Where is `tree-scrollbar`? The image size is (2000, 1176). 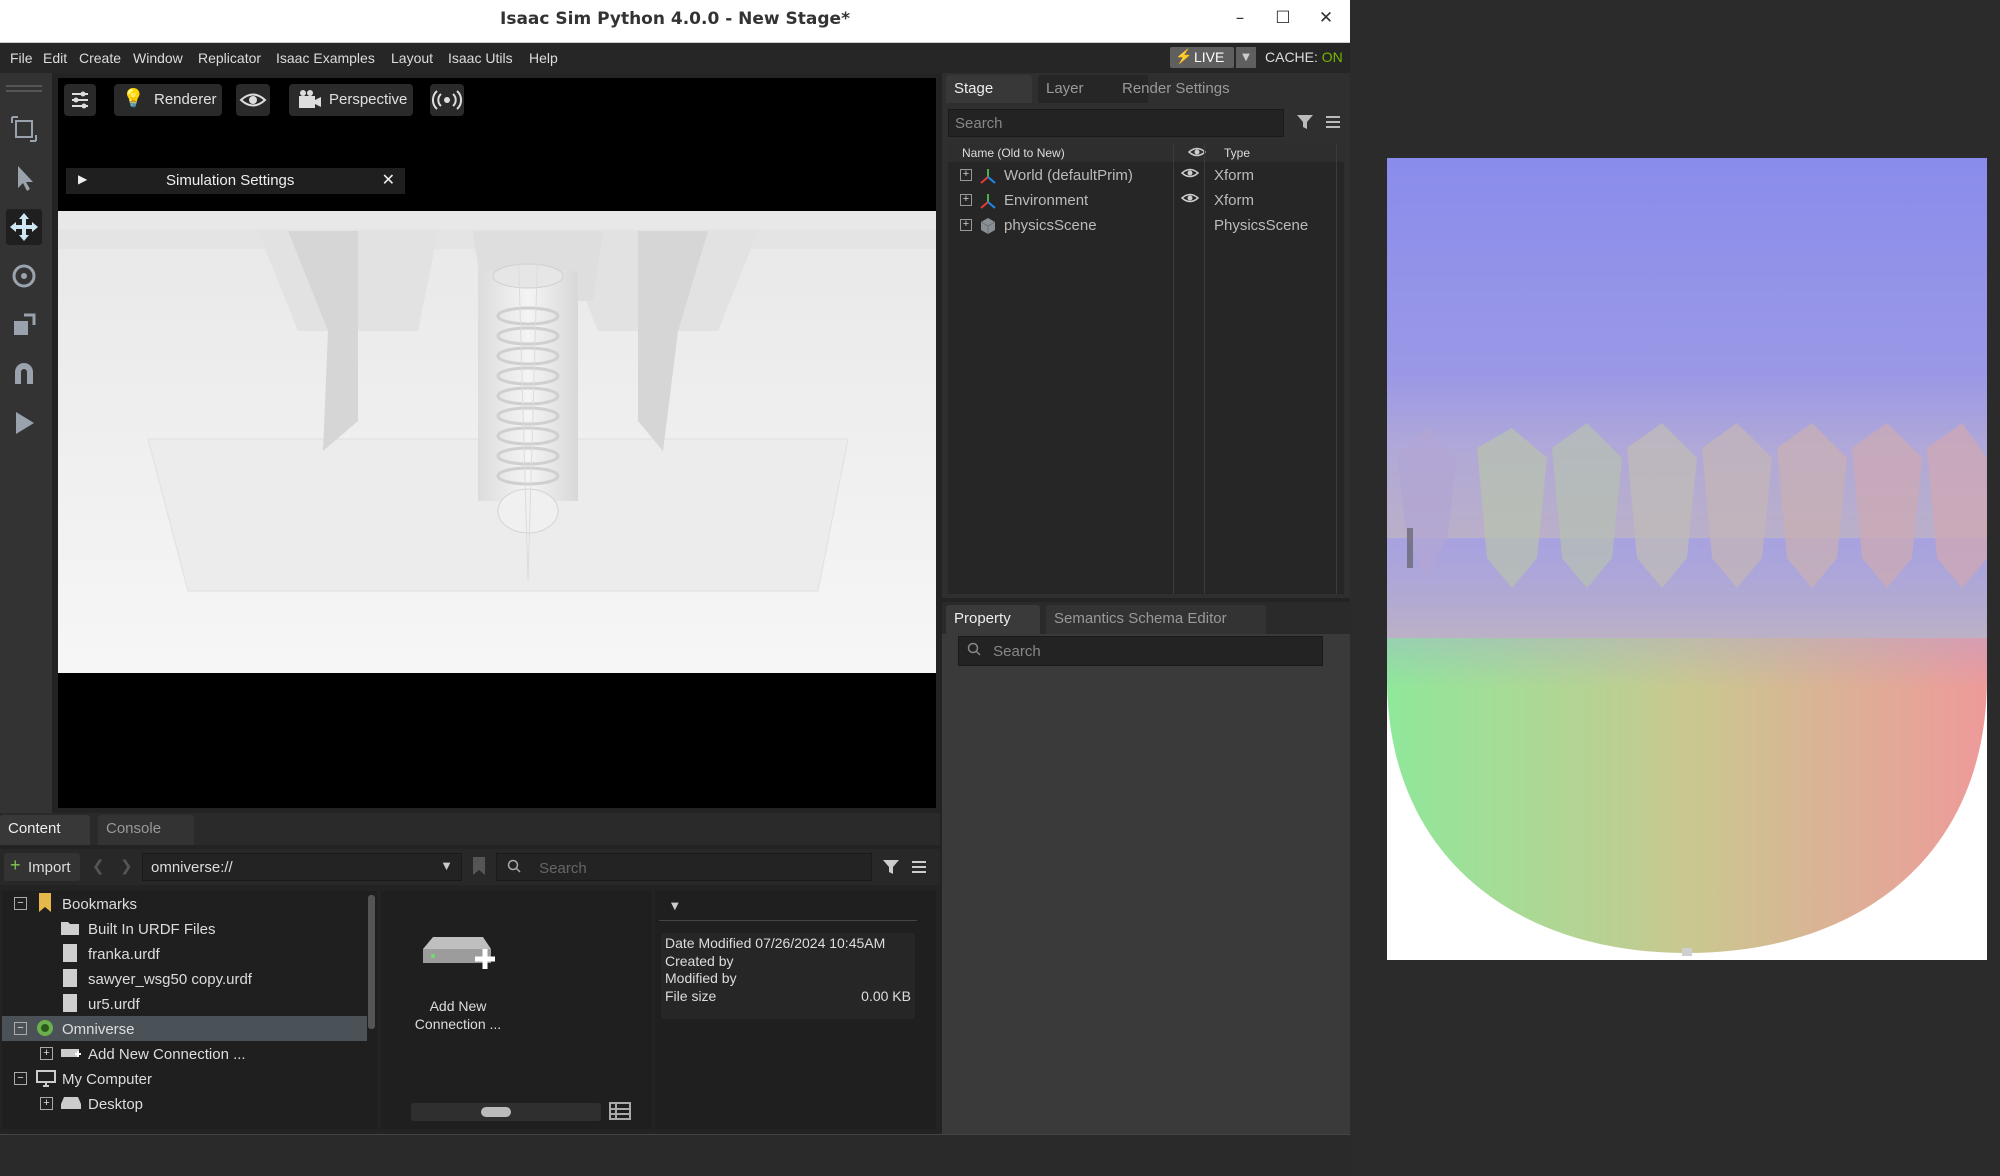 tree-scrollbar is located at coordinates (371, 962).